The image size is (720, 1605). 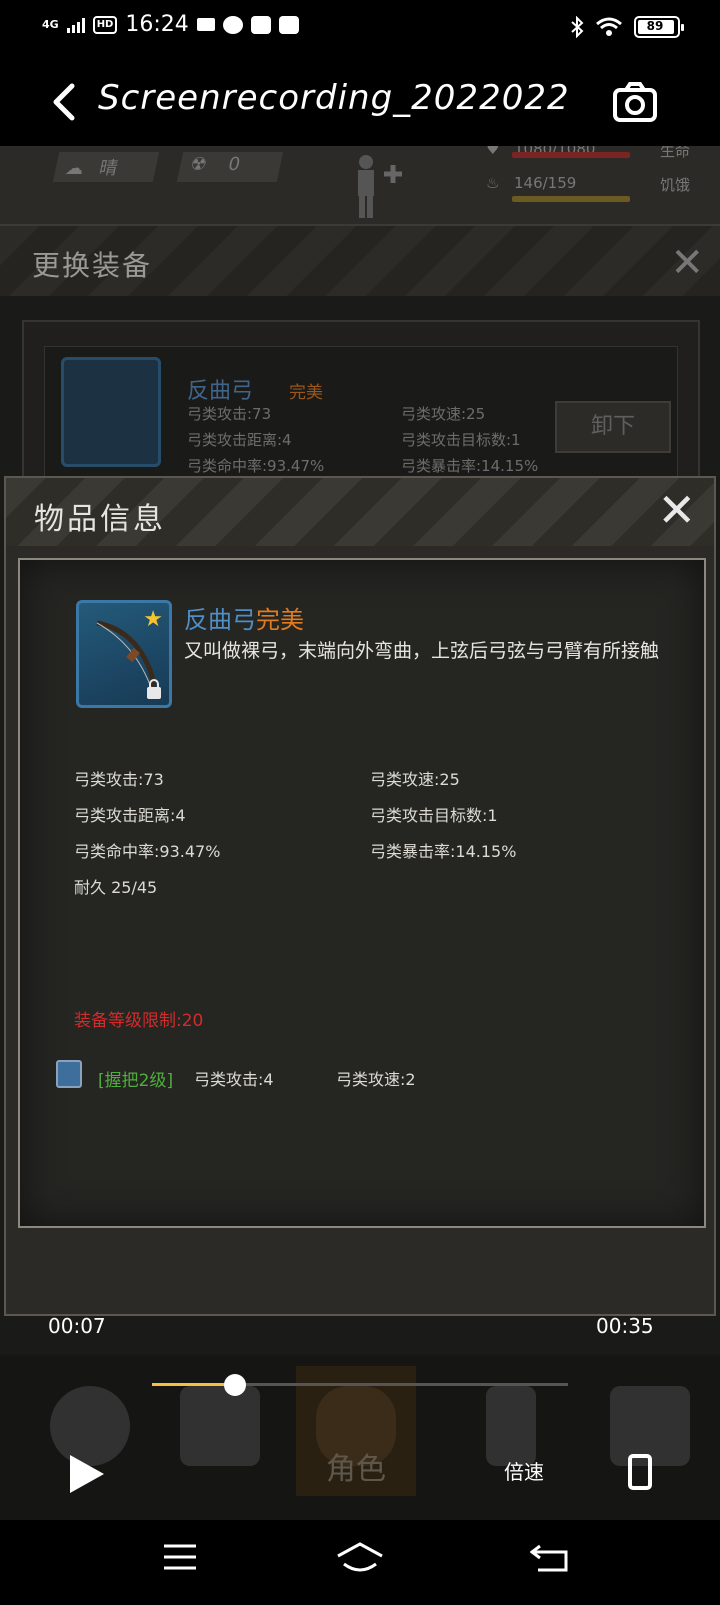 I want to click on signal-icon, so click(x=75, y=25).